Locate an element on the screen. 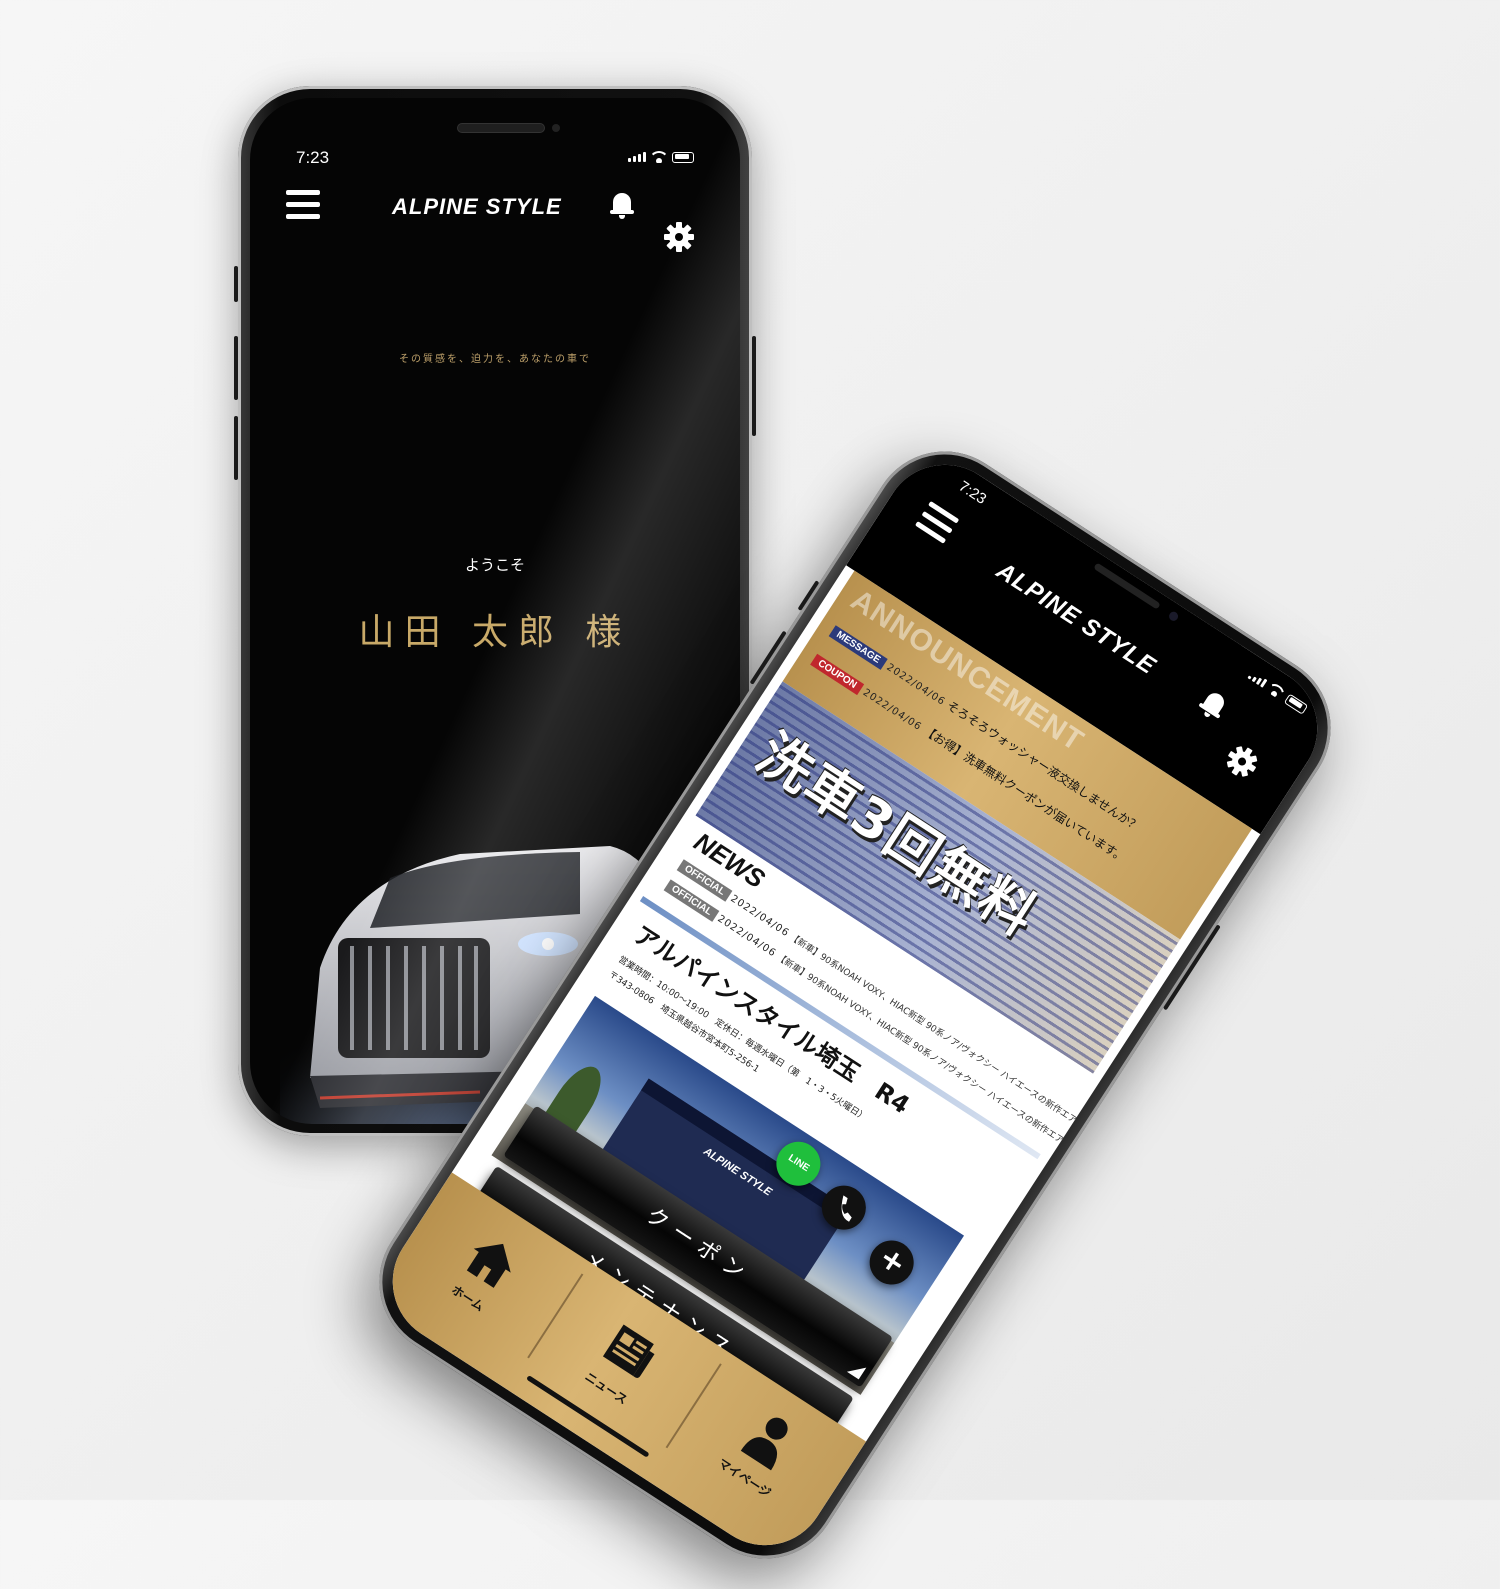 The image size is (1500, 1589). welcome-text: ようこそ is located at coordinates (494, 565).